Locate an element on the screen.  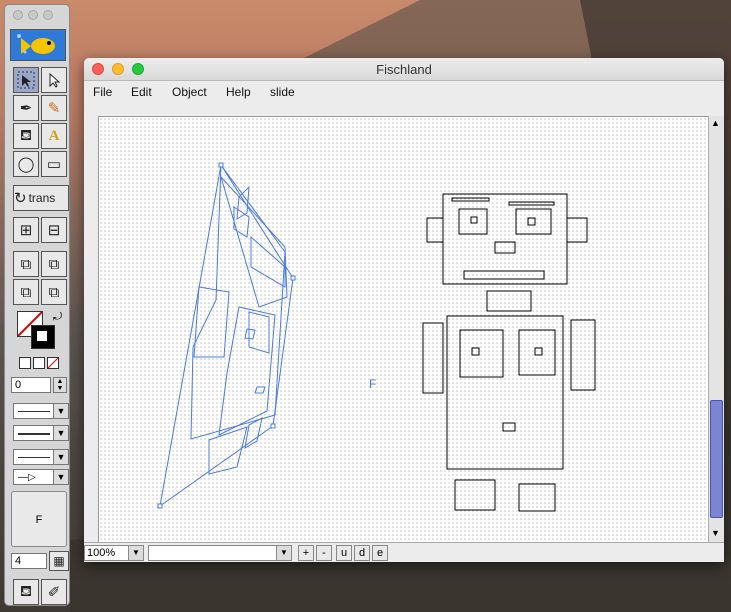
title-bar: Fischland is located at coordinates (404, 69).